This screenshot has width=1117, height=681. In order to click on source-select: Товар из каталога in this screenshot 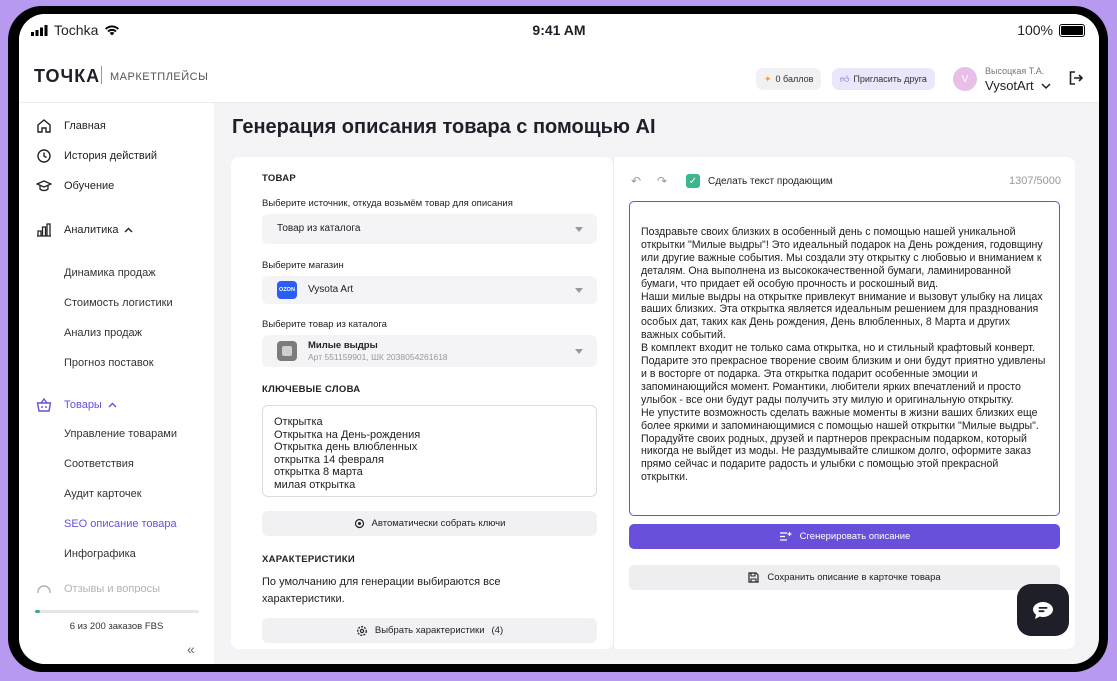, I will do `click(429, 229)`.